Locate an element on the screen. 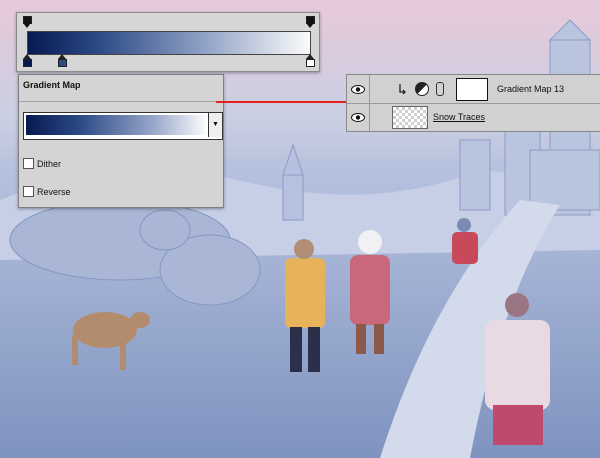  layer-name: Gradient Map 13 is located at coordinates (530, 89).